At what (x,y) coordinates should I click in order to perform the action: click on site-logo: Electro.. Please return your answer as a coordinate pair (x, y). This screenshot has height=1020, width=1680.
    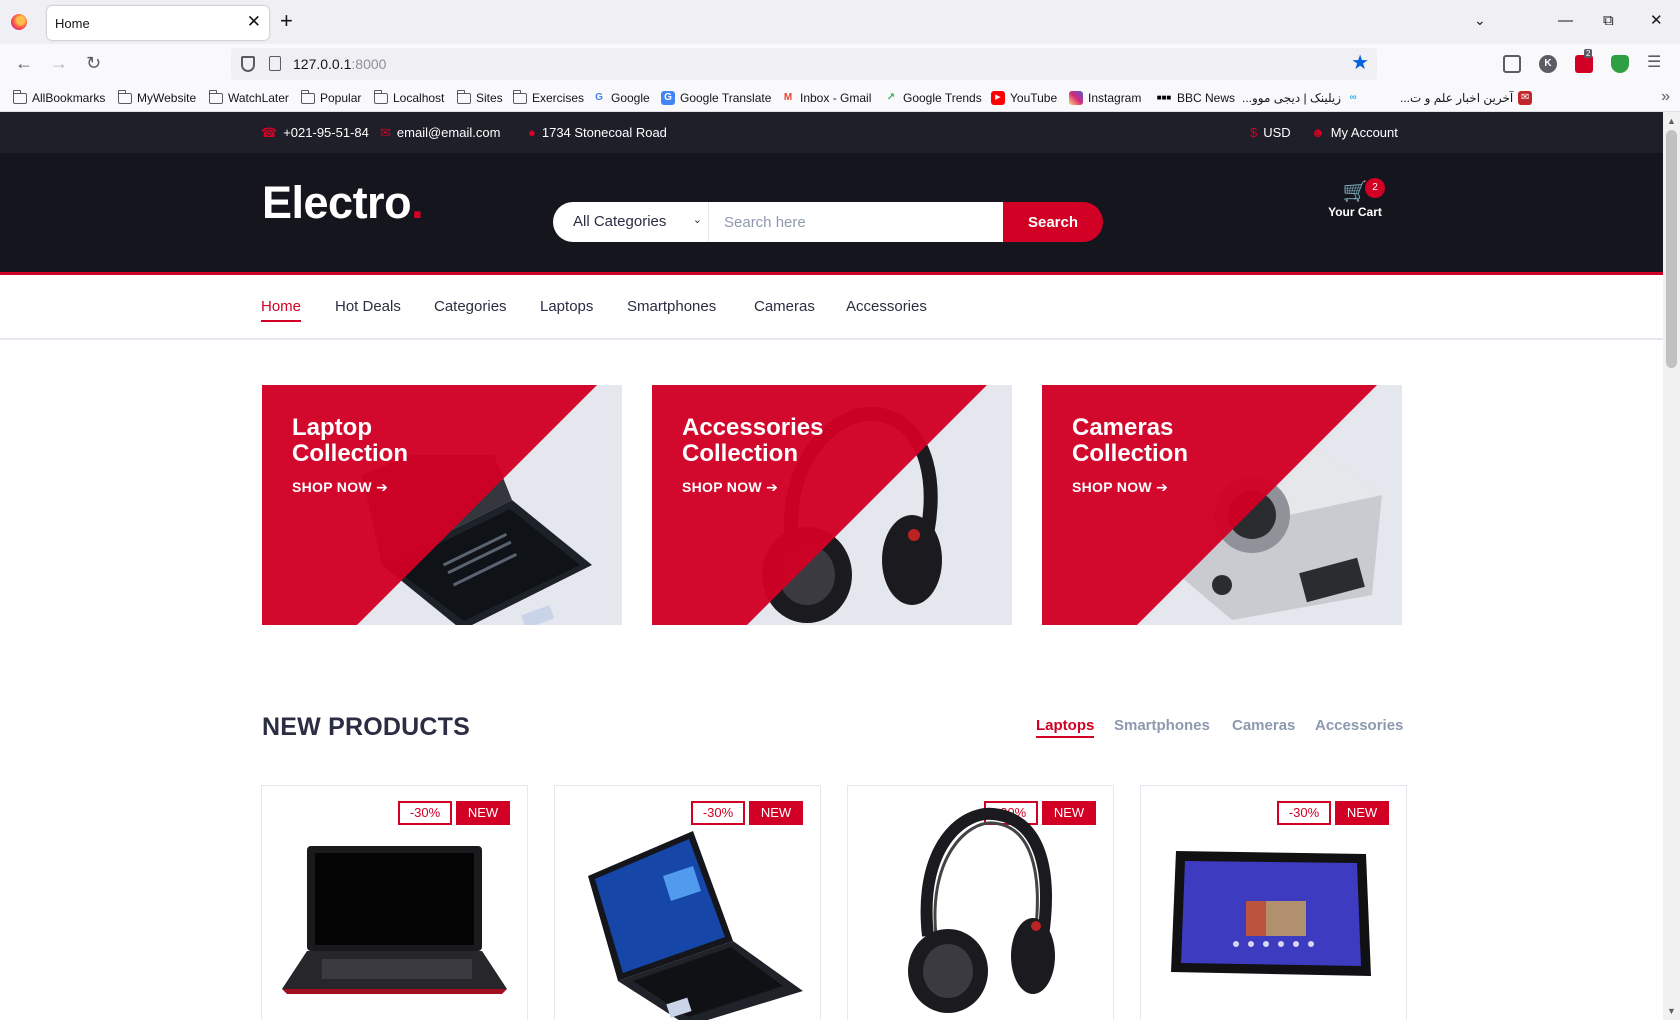
    Looking at the image, I should click on (343, 203).